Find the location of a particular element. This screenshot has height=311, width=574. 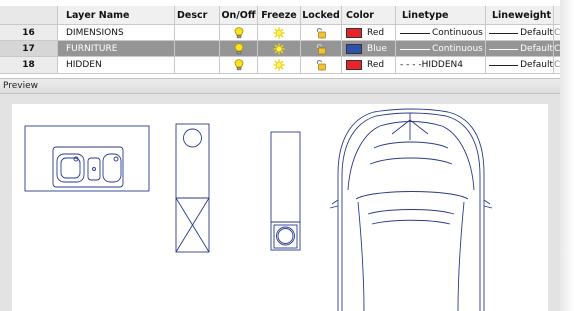

table-row: 16 DIMENSIONS Red Continuous Default C is located at coordinates (280, 33).